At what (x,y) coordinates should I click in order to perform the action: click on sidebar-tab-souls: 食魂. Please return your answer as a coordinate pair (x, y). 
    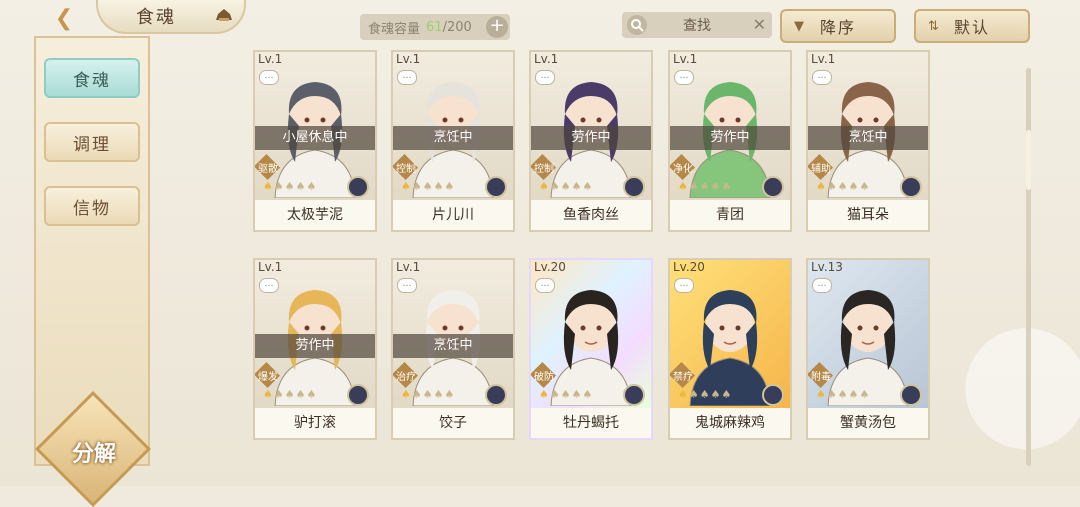
    Looking at the image, I should click on (92, 78).